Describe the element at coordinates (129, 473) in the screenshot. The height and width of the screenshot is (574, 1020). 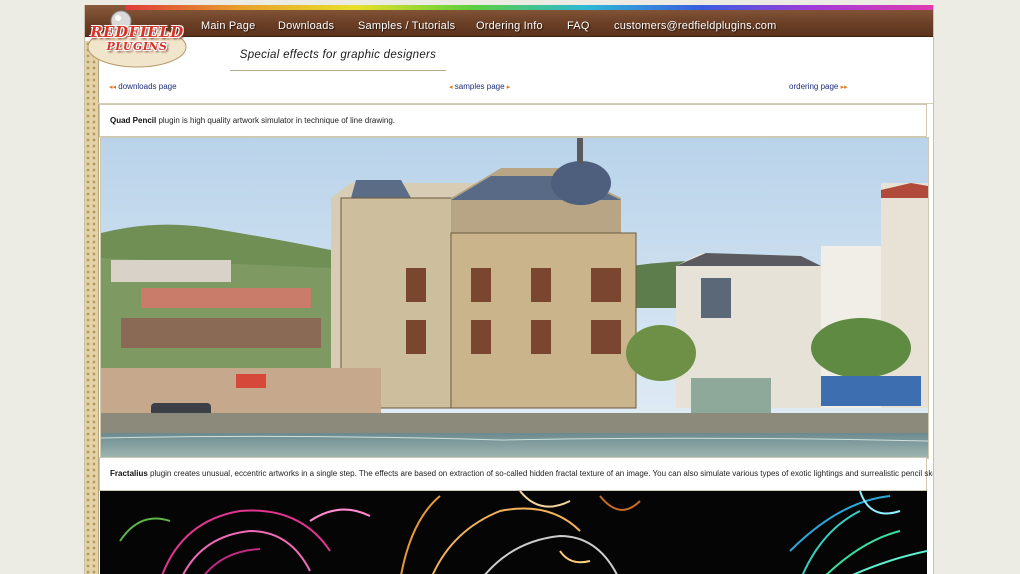
I see `product-name: Fractalius` at that location.